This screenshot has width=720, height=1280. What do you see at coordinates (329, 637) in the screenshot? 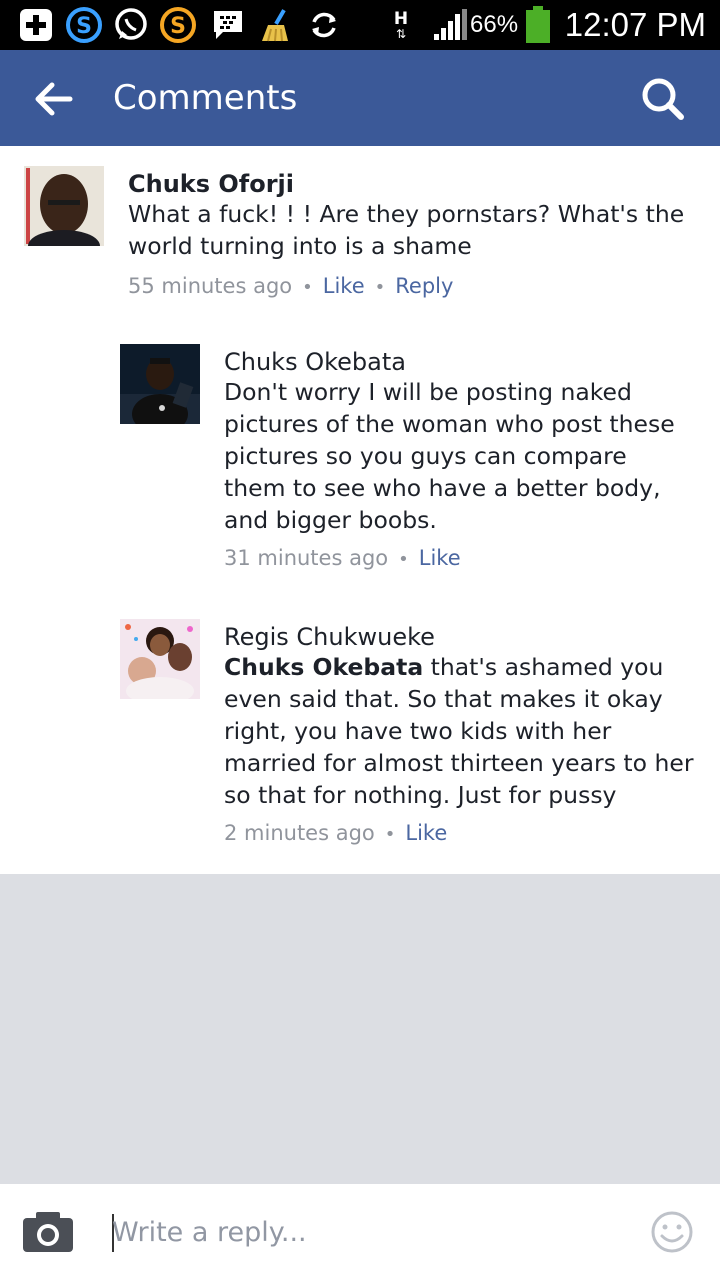
I see `comment-author: Regis Chukwueke` at bounding box center [329, 637].